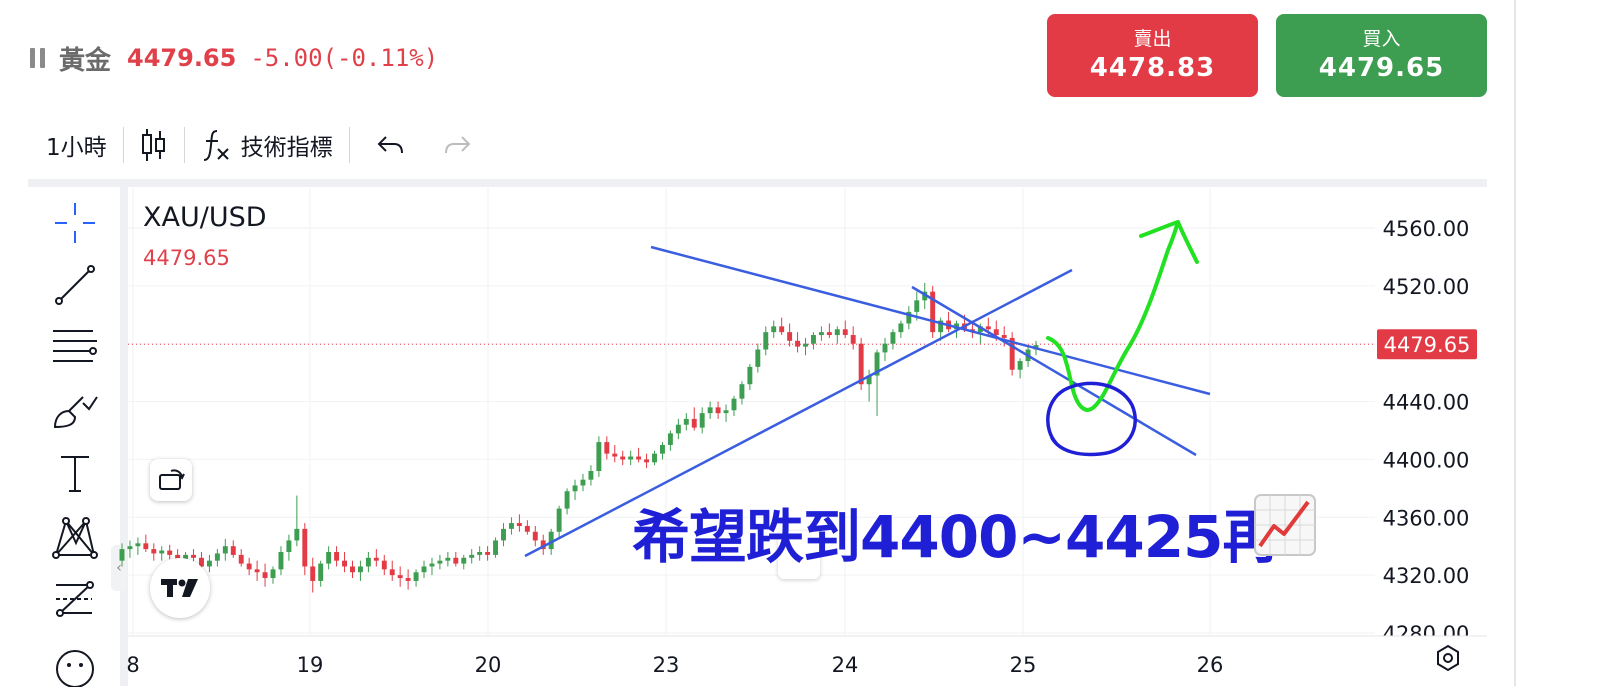  I want to click on x-axis-label: 19, so click(310, 665).